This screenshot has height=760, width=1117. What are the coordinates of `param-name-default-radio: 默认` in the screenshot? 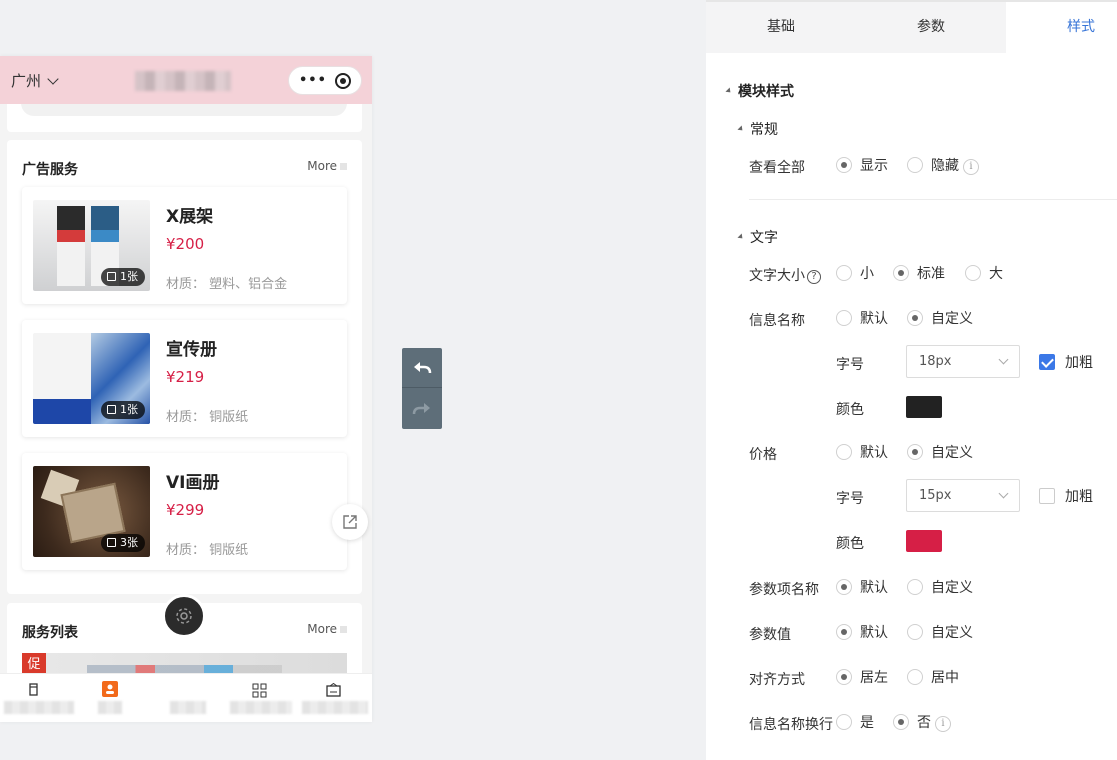 It's located at (862, 588).